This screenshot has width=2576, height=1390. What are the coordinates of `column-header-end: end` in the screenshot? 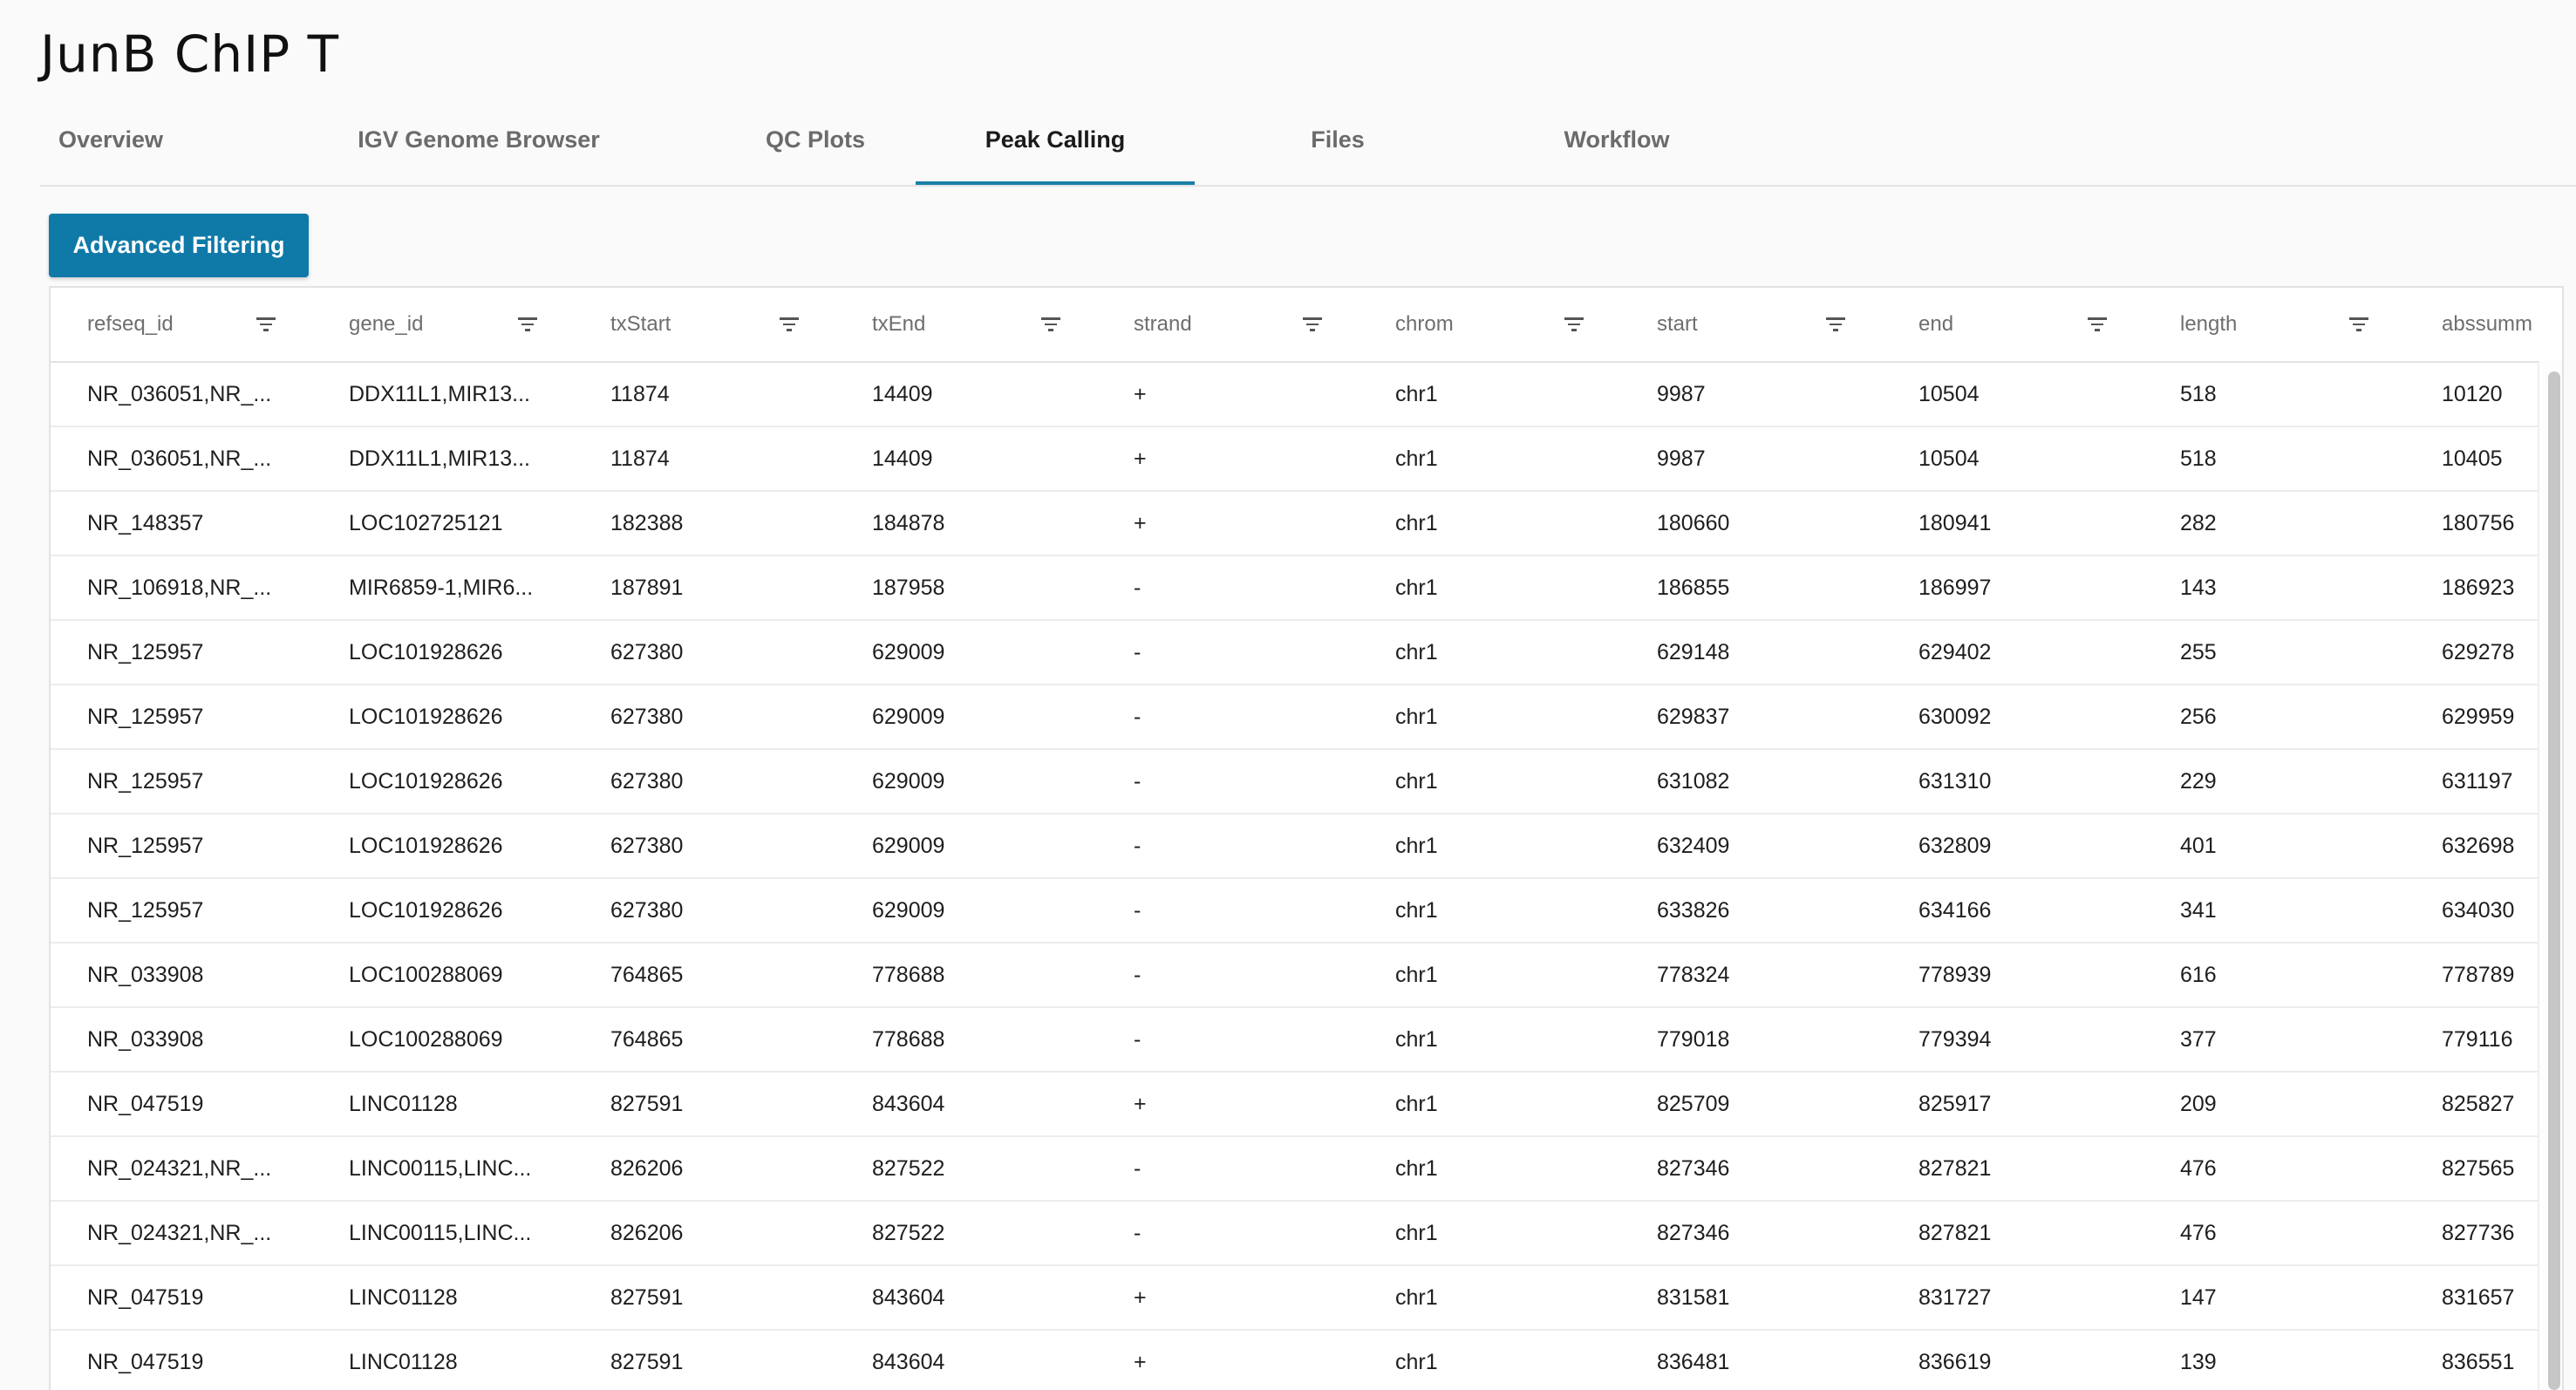 It's located at (2012, 324).